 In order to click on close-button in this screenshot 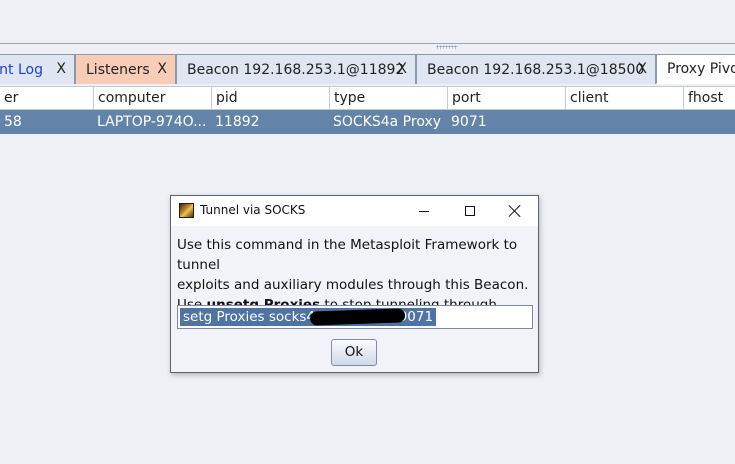, I will do `click(515, 211)`.